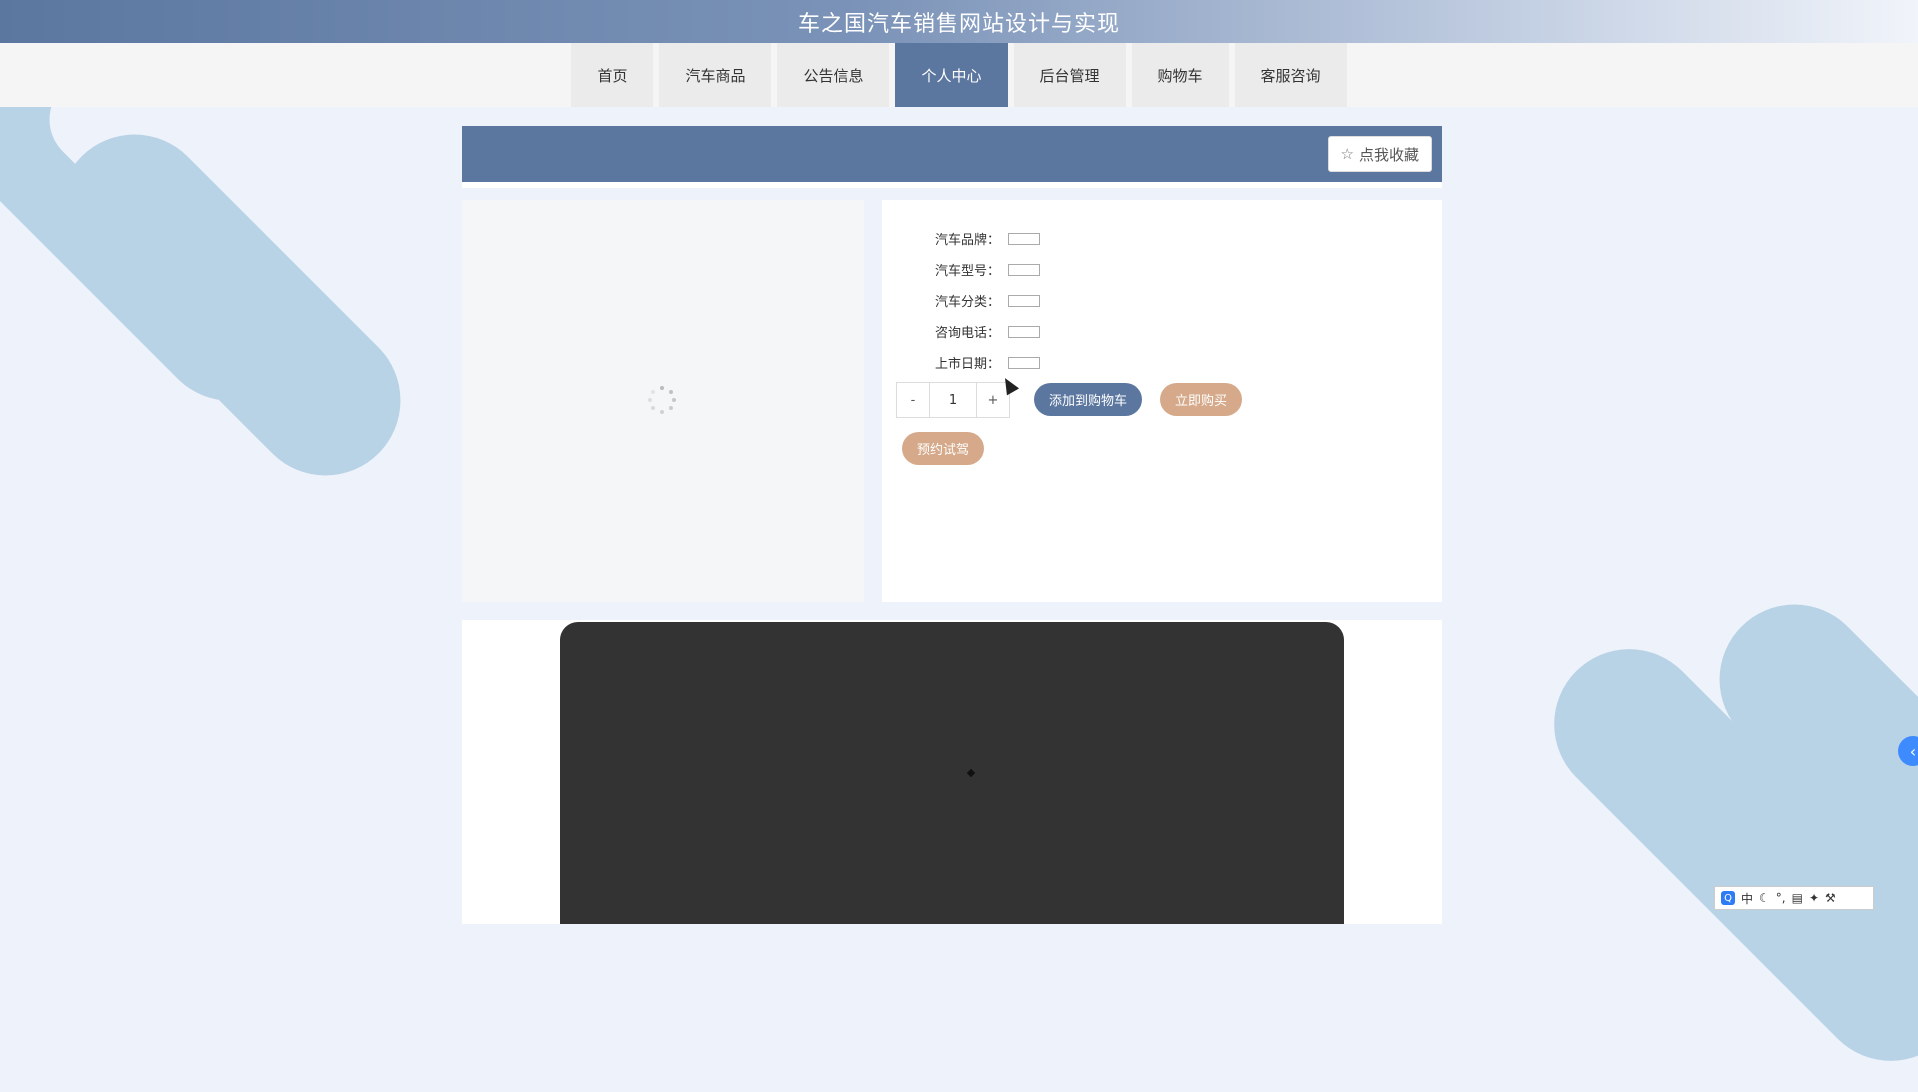  I want to click on nav-item-car-products: 汽车商品, so click(715, 75).